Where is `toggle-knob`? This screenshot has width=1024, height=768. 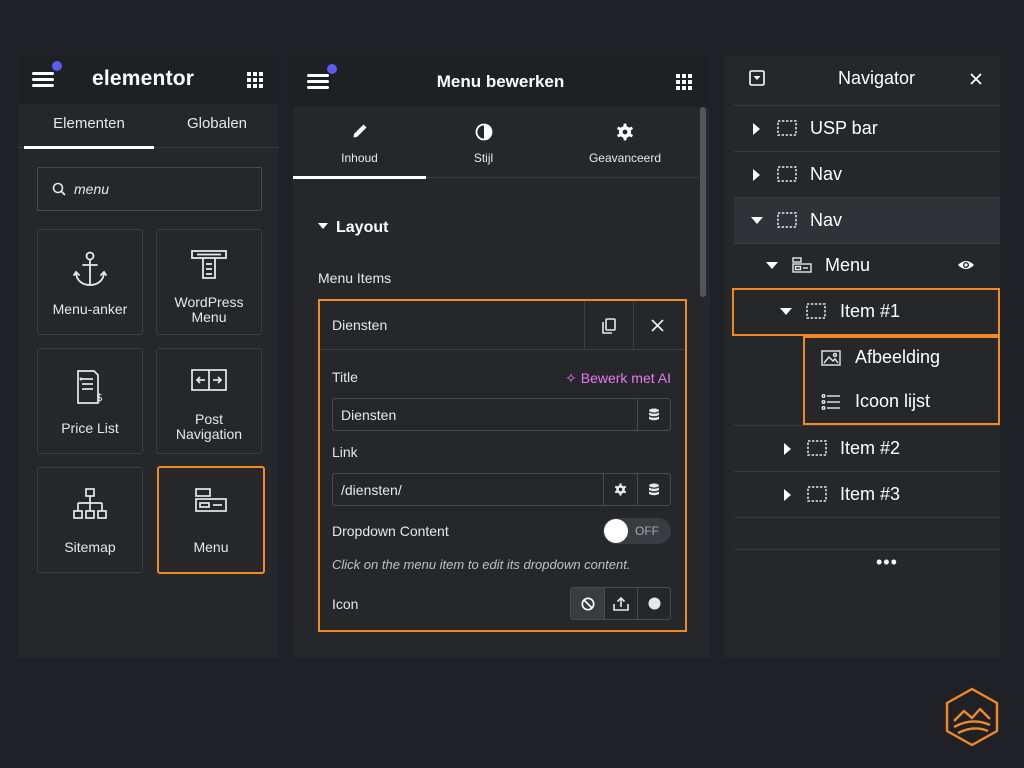 toggle-knob is located at coordinates (616, 531).